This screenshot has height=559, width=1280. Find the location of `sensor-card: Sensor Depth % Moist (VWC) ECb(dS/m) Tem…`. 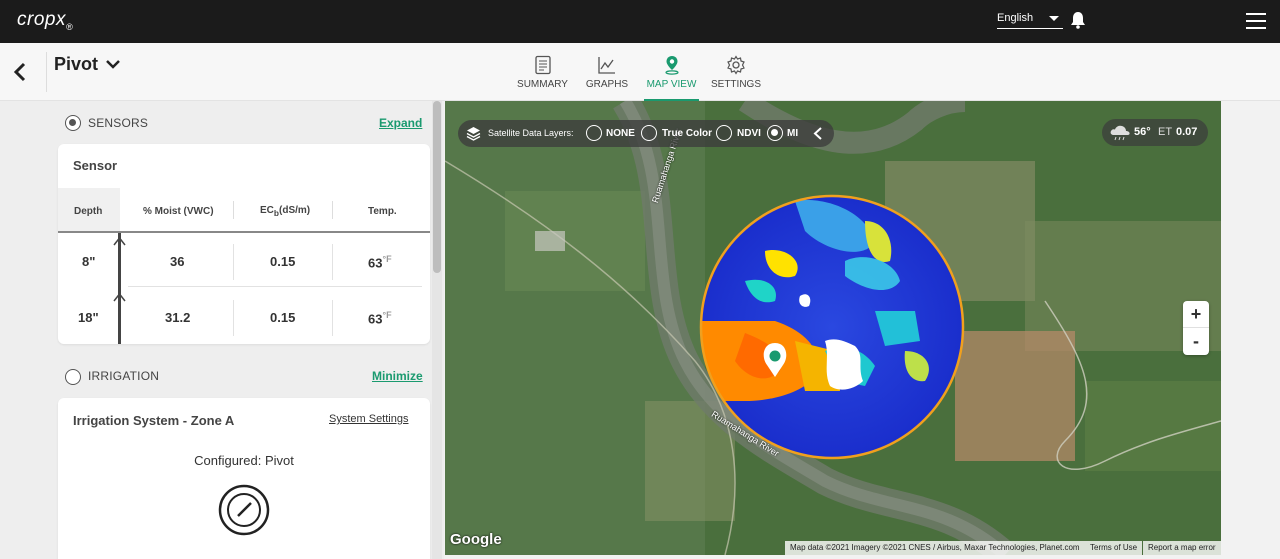

sensor-card: Sensor Depth % Moist (VWC) ECb(dS/m) Tem… is located at coordinates (244, 244).